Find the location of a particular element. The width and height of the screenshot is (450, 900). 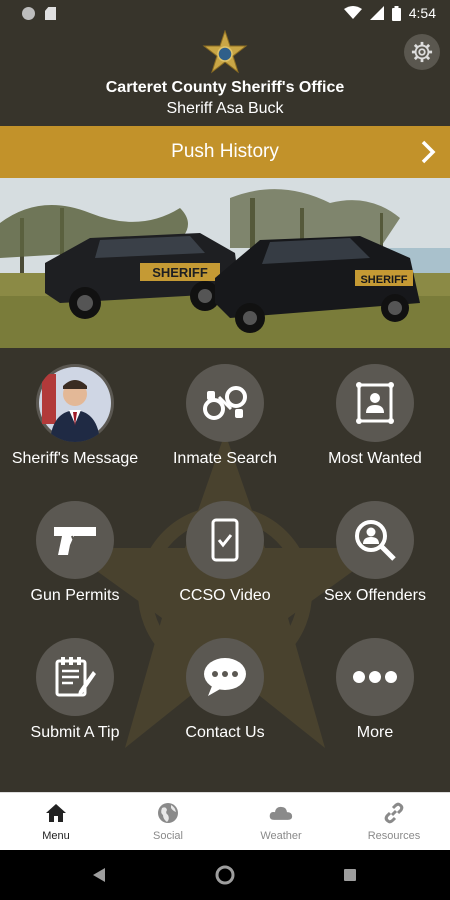

menu-item-label: Contact Us is located at coordinates (225, 732).